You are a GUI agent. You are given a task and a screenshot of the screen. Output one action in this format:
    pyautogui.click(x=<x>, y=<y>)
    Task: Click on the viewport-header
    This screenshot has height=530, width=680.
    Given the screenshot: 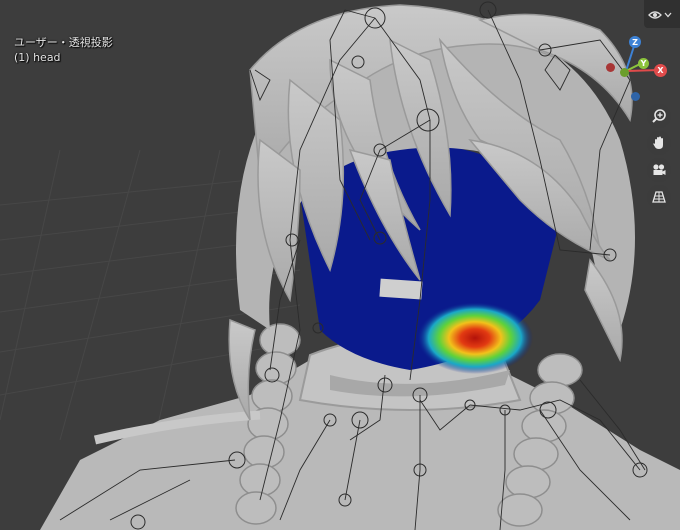 What is the action you would take?
    pyautogui.click(x=662, y=14)
    